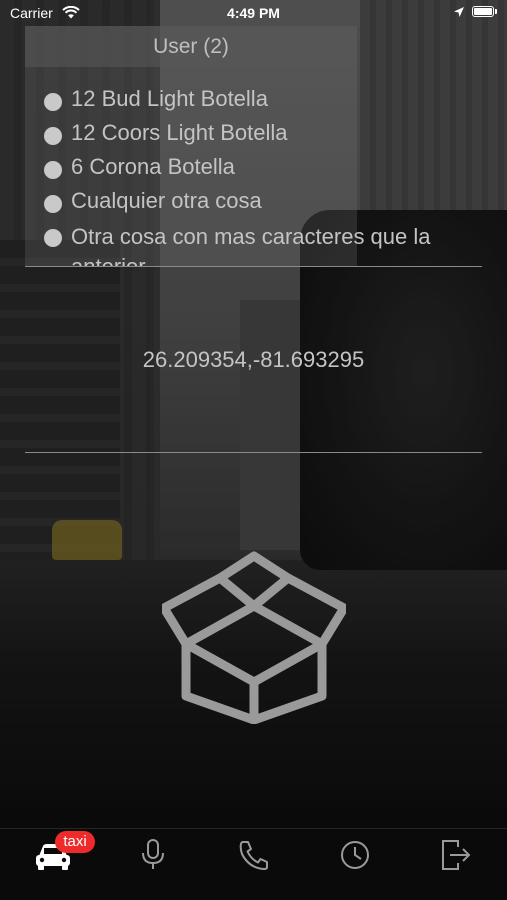  Describe the element at coordinates (253, 452) in the screenshot. I see `divider-bottom` at that location.